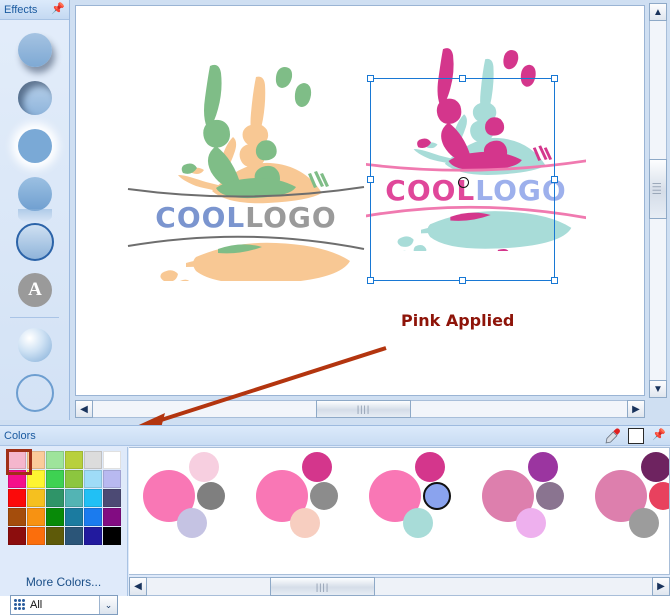 Image resolution: width=670 pixels, height=615 pixels. What do you see at coordinates (35, 50) in the screenshot?
I see `effect-item-drop-shadow` at bounding box center [35, 50].